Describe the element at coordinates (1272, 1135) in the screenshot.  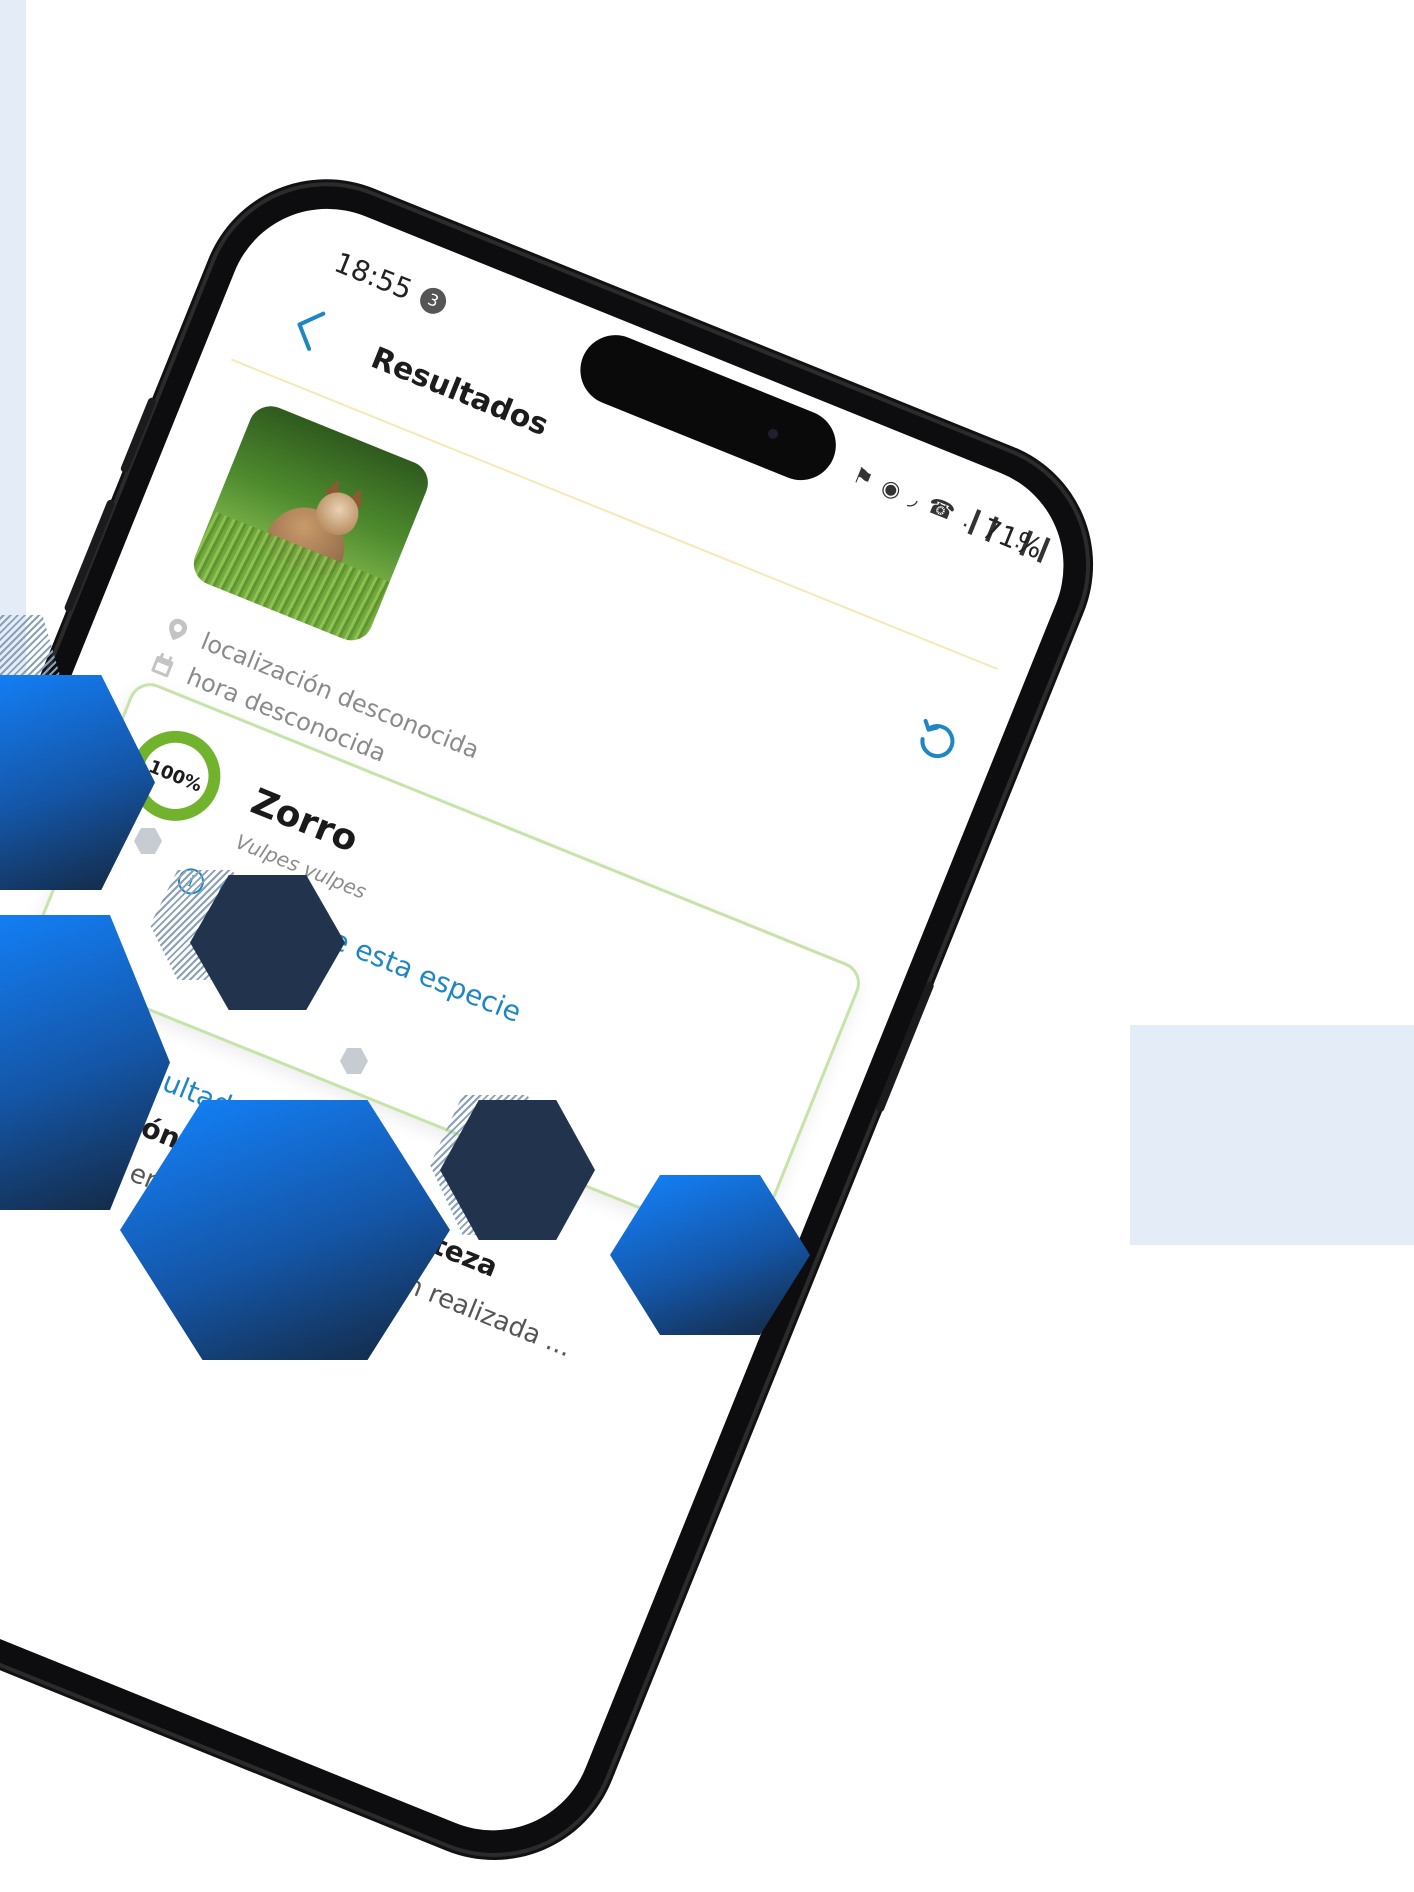
I see `background-panel-bottom-right` at that location.